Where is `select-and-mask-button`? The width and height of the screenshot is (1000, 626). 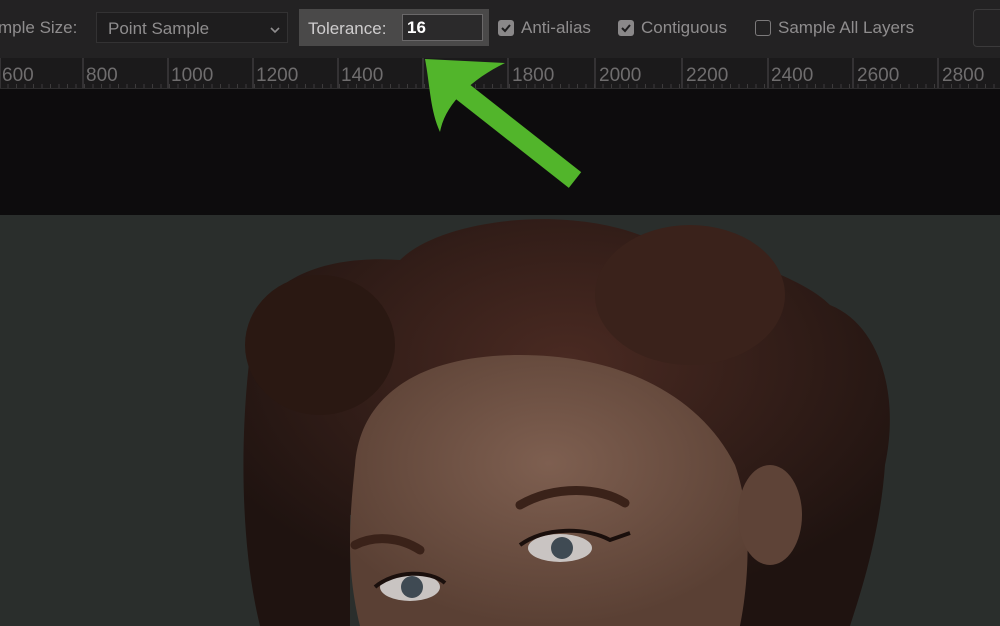 select-and-mask-button is located at coordinates (986, 28).